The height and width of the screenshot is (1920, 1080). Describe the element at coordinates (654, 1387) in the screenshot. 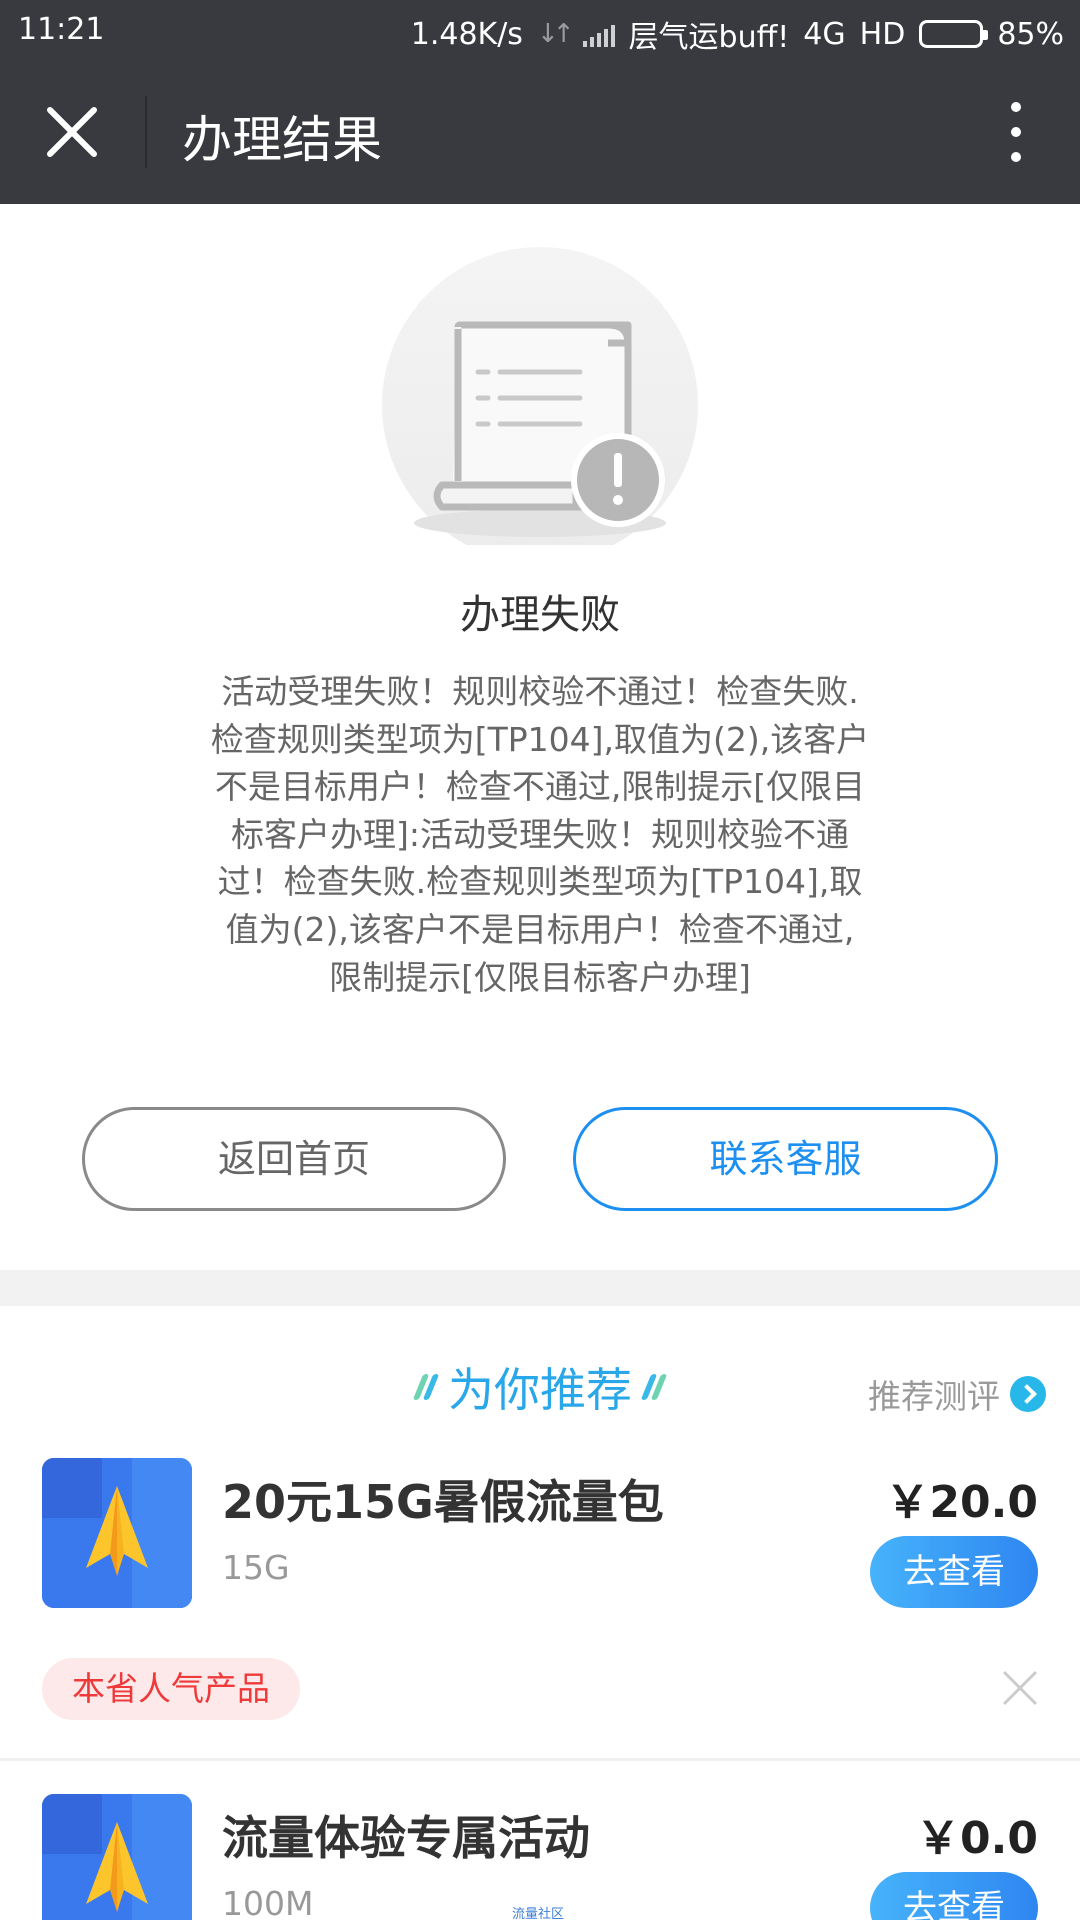

I see `slash-right-icon` at that location.